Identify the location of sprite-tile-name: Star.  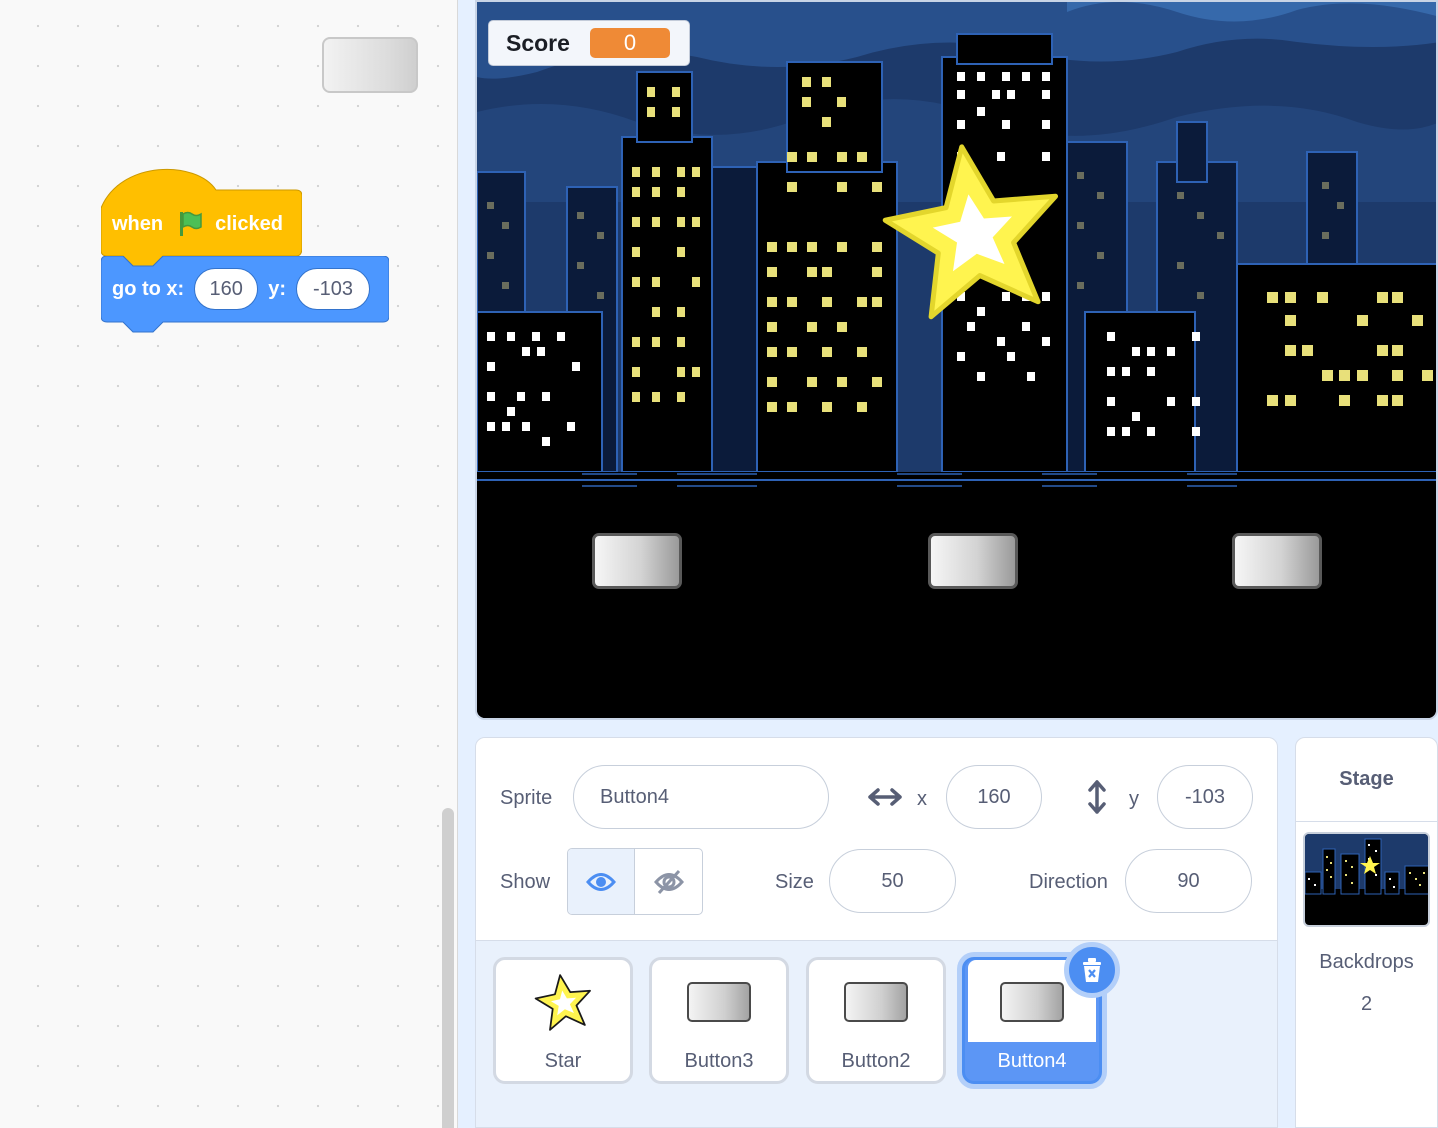
(563, 1061).